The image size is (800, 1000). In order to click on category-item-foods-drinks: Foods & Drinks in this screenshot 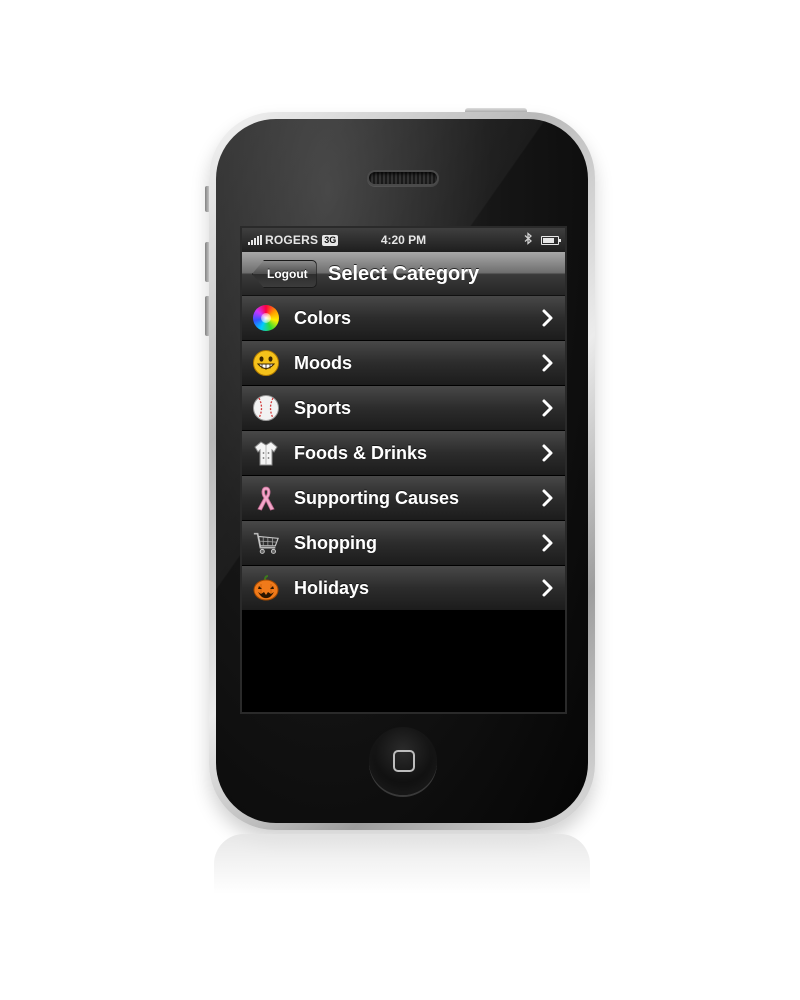, I will do `click(403, 453)`.